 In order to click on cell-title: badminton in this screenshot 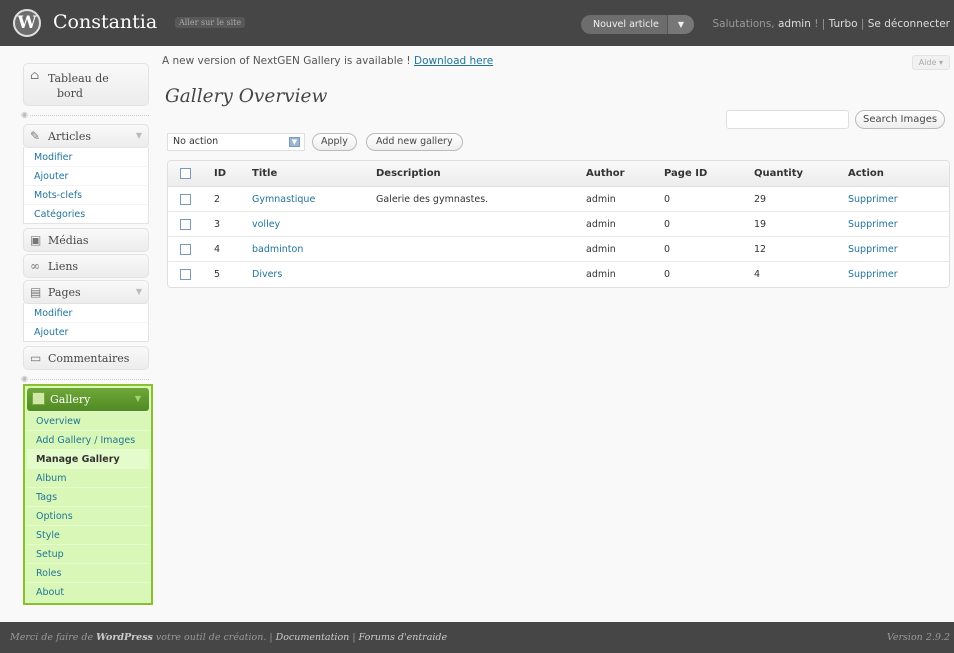, I will do `click(314, 249)`.